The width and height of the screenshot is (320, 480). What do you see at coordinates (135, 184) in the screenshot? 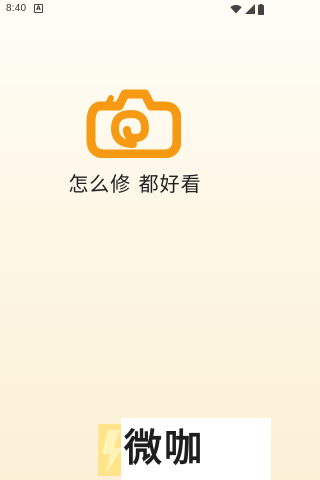
I see `slogan-text: 怎么修 都好看` at bounding box center [135, 184].